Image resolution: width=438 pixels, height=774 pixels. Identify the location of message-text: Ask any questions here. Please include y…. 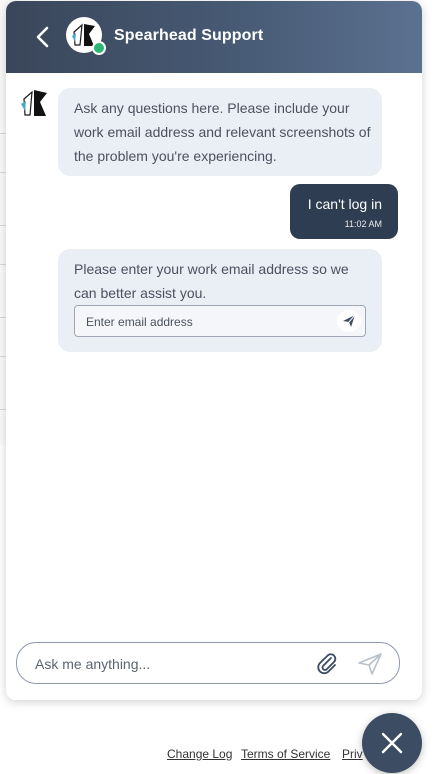
(222, 132).